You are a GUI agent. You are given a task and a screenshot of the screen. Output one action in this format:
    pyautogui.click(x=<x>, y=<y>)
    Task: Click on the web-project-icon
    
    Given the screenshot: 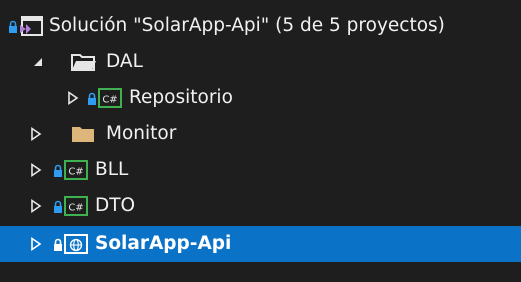 What is the action you would take?
    pyautogui.click(x=76, y=244)
    